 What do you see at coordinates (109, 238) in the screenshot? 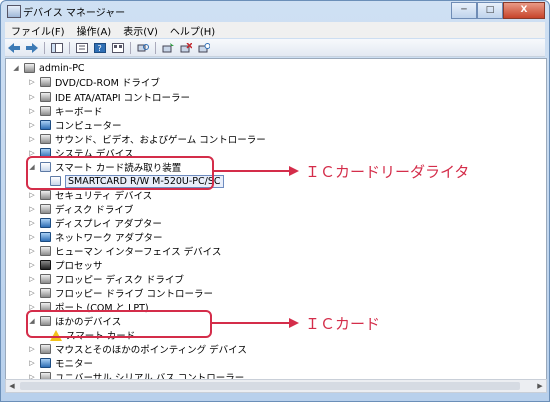
I see `tree-item-label: ネットワーク アダプター` at bounding box center [109, 238].